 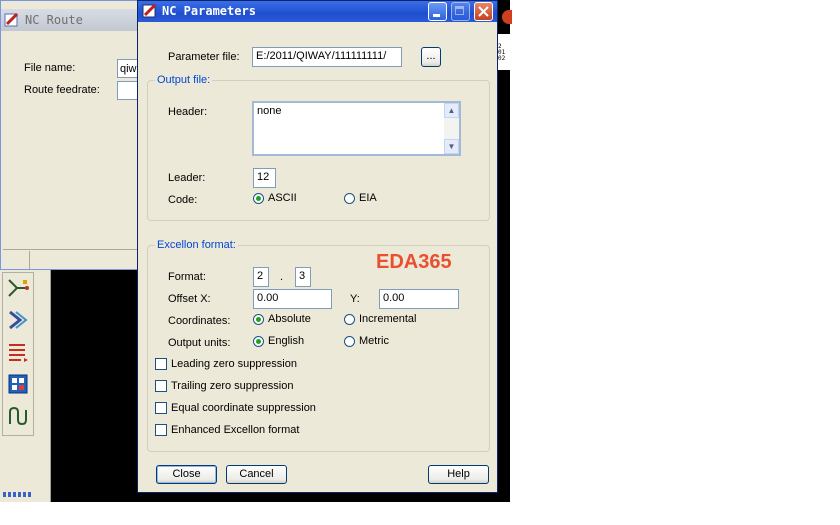 I want to click on offset-x-field: 0.00, so click(x=292, y=299).